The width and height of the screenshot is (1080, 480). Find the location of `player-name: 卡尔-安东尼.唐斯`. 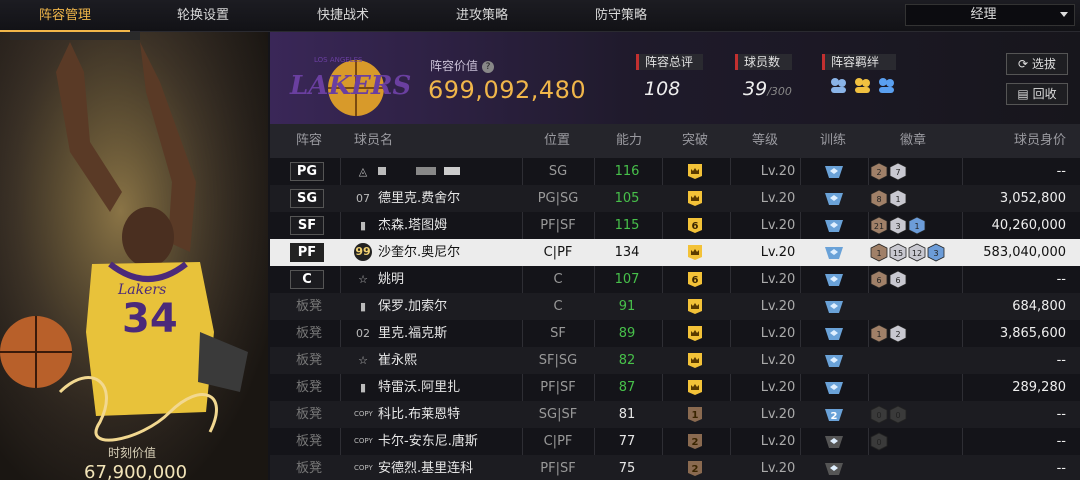

player-name: 卡尔-安东尼.唐斯 is located at coordinates (428, 441).